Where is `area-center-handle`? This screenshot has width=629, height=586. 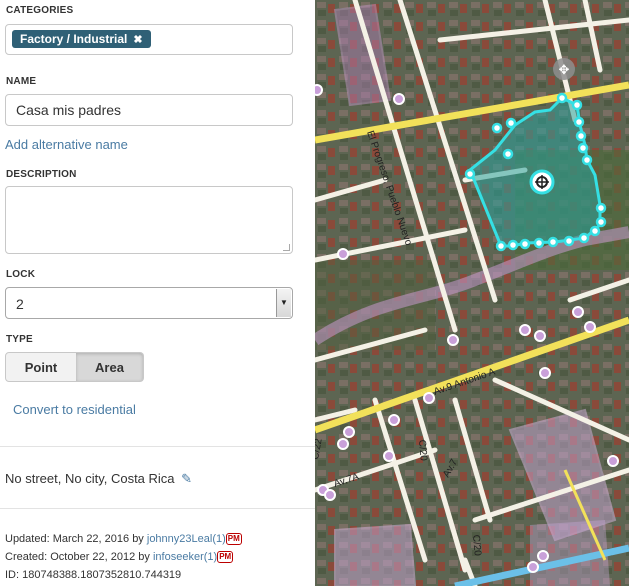
area-center-handle is located at coordinates (542, 182).